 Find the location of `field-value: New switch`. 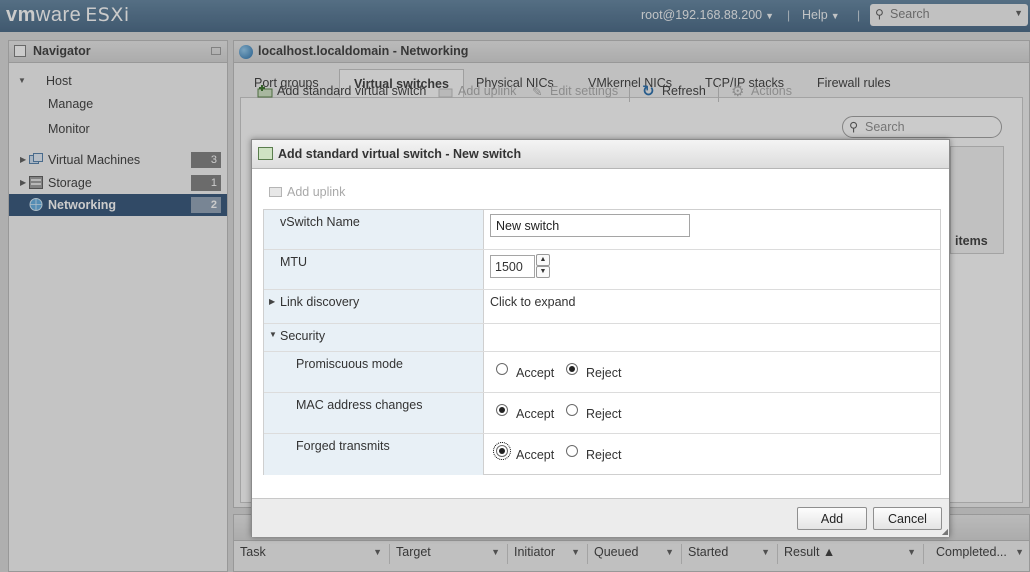

field-value: New switch is located at coordinates (712, 229).